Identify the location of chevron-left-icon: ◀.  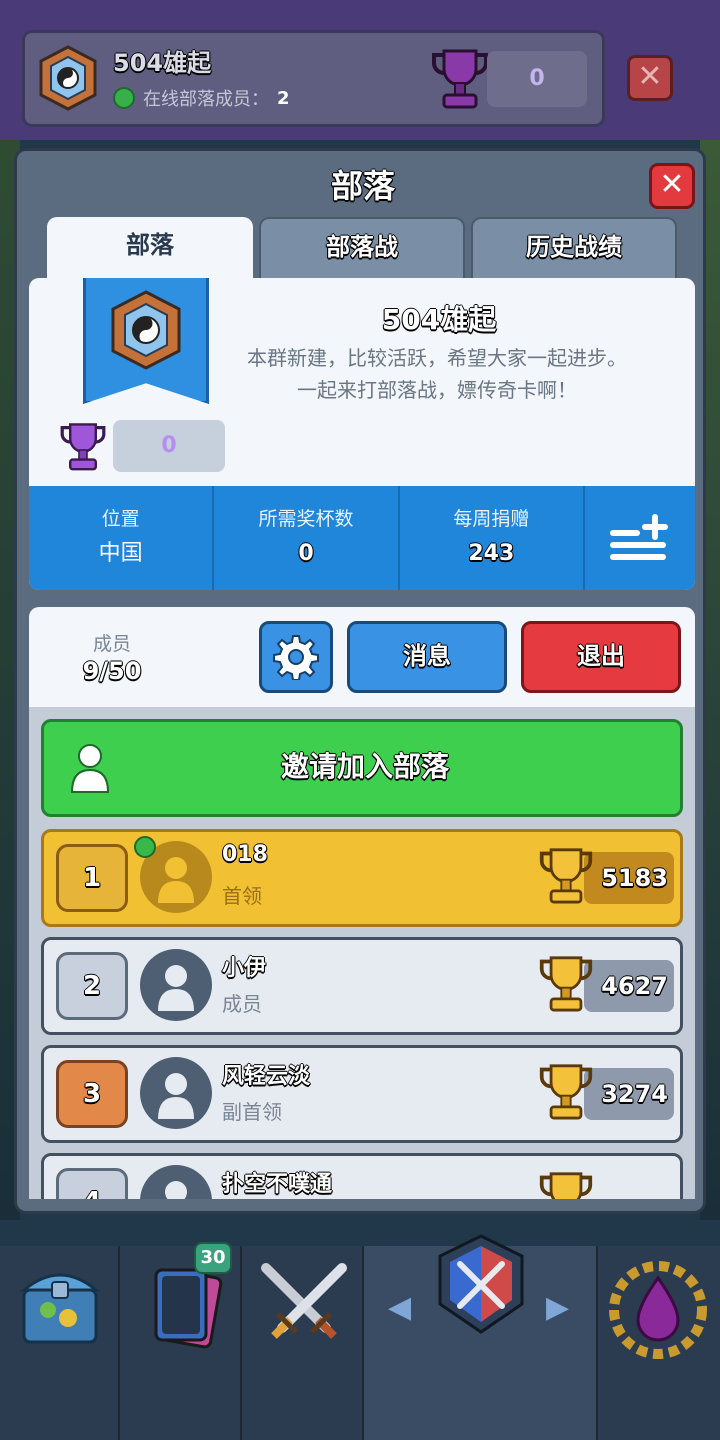
(399, 1307).